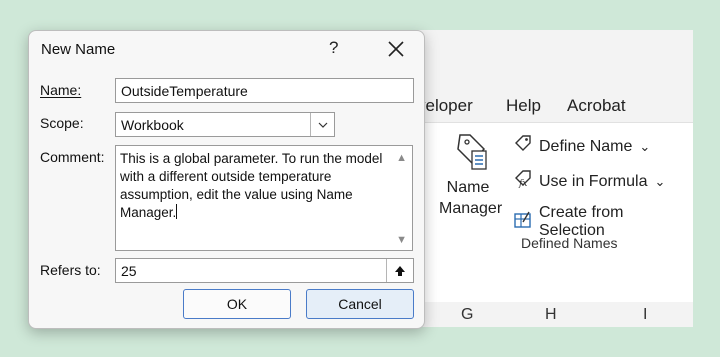 This screenshot has height=357, width=720. I want to click on name-input: OutsideTemperature, so click(264, 90).